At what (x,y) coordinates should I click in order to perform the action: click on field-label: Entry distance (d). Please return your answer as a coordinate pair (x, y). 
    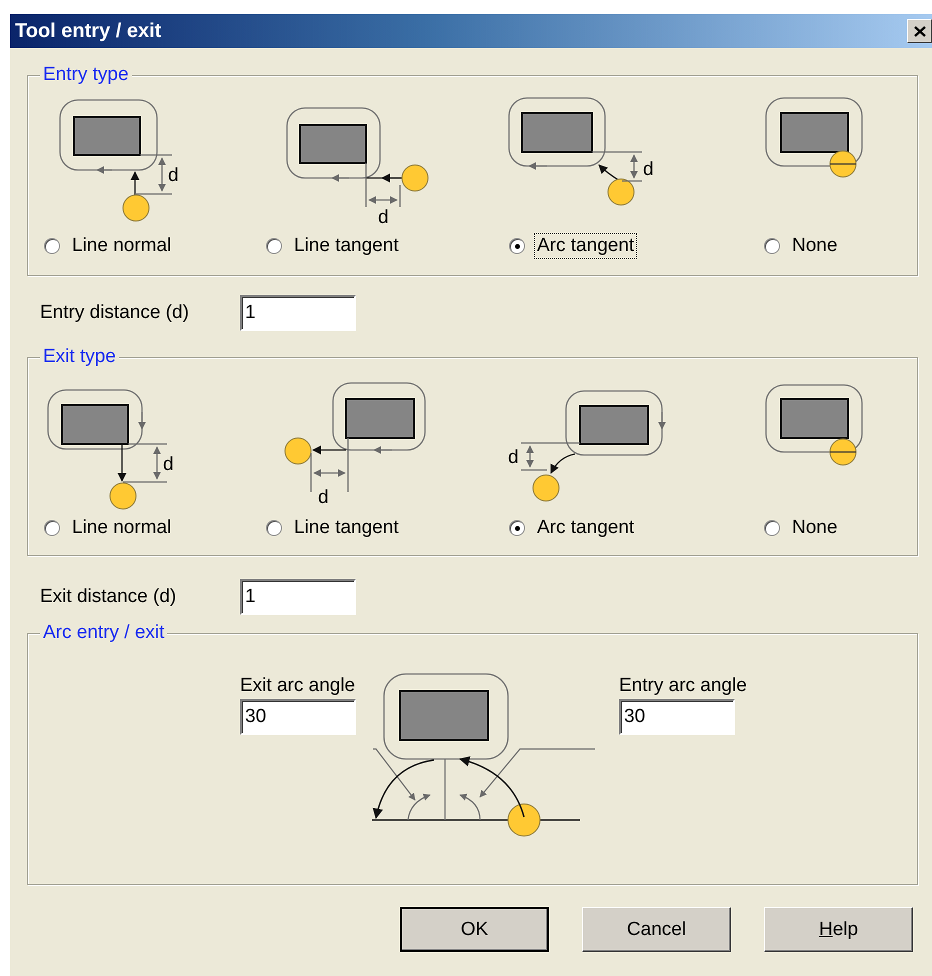
    Looking at the image, I should click on (115, 313).